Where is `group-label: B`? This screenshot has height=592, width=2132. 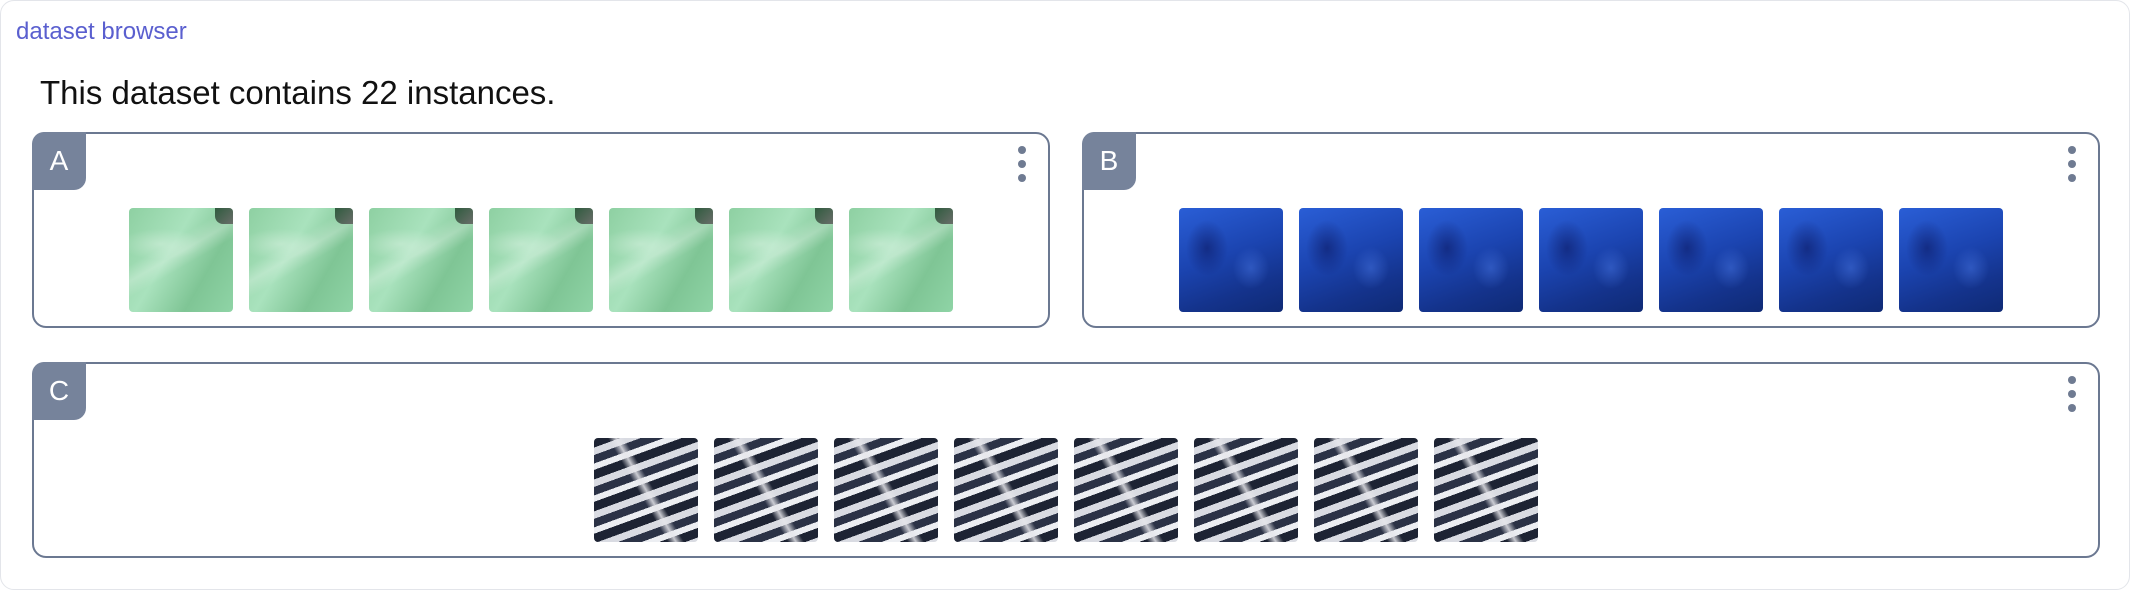 group-label: B is located at coordinates (1109, 161).